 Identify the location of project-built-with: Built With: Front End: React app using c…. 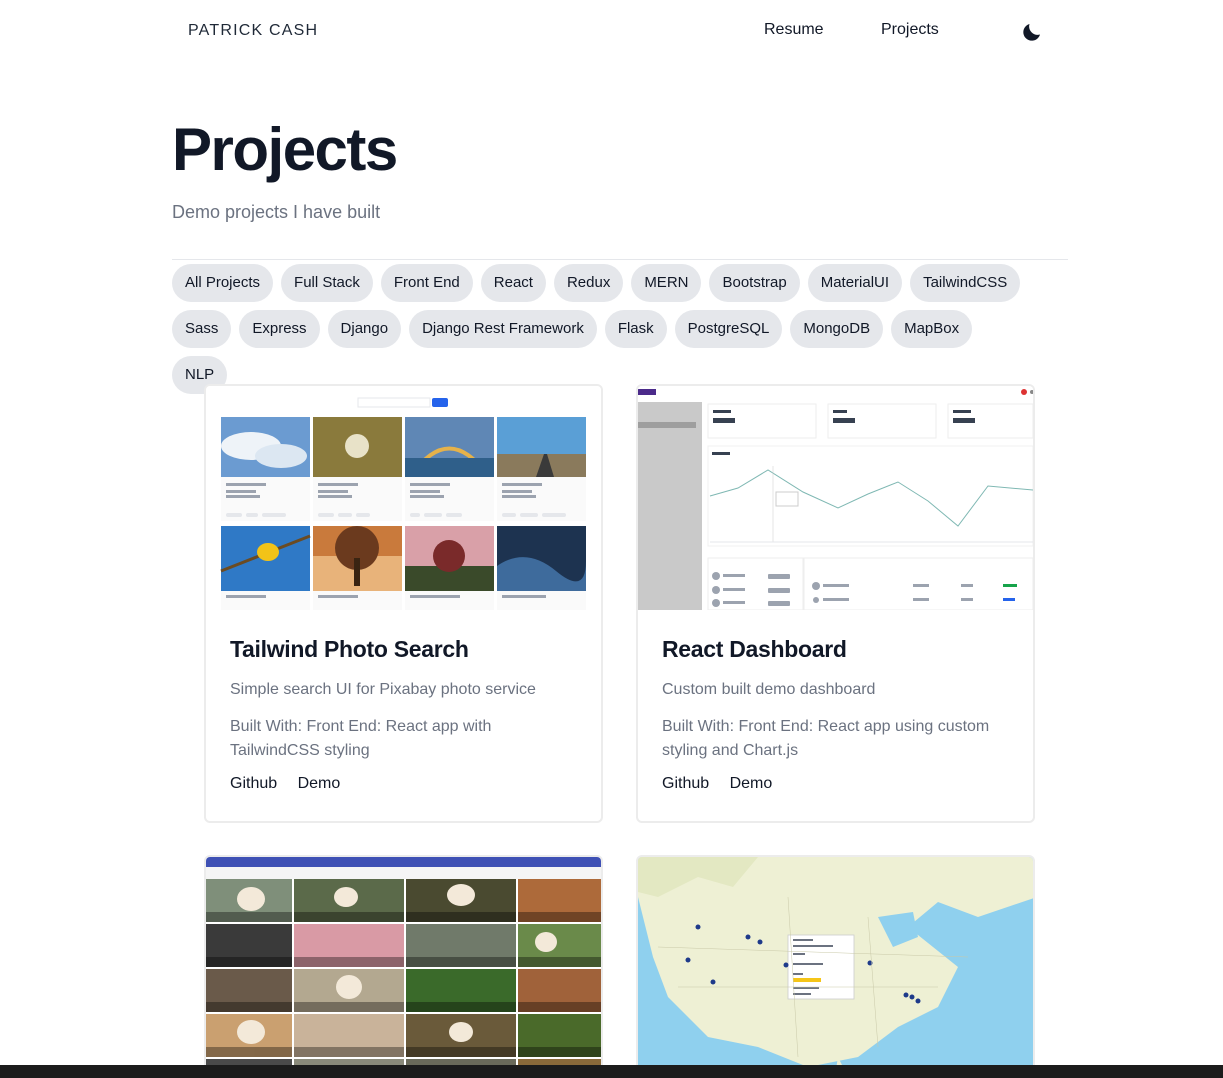
(826, 738).